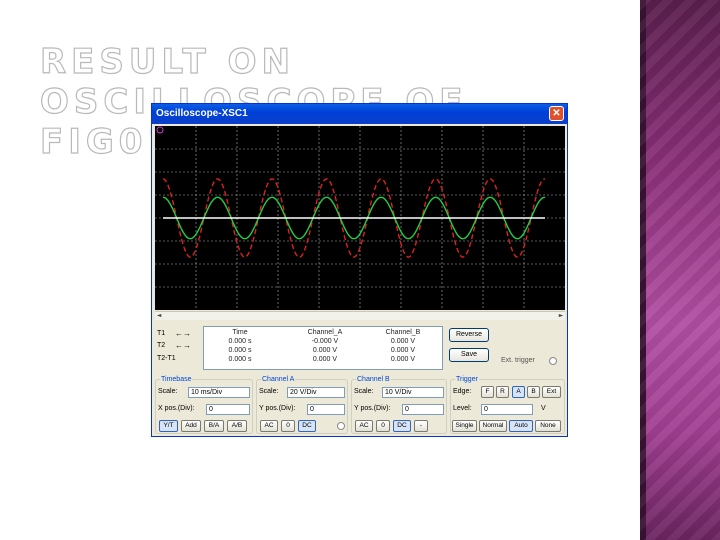 Image resolution: width=720 pixels, height=540 pixels. Describe the element at coordinates (214, 426) in the screenshot. I see `mode-ba-button: B/A` at that location.